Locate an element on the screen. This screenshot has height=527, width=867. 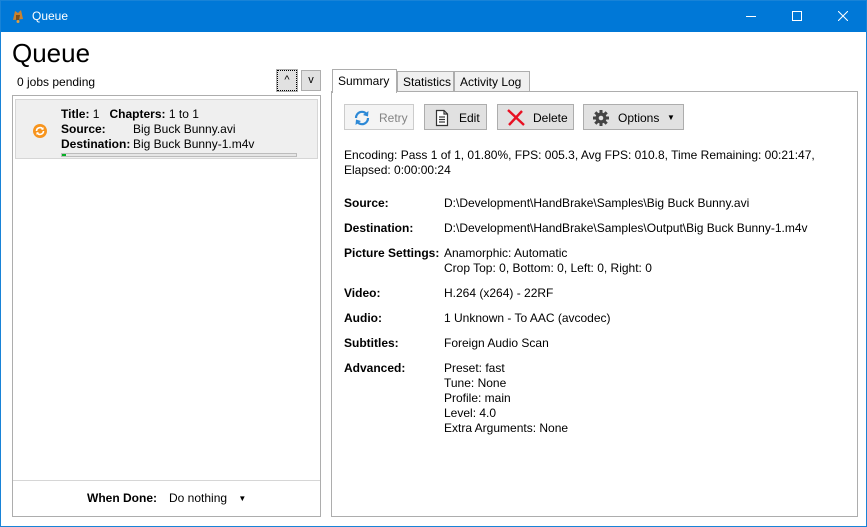
when-done-value: Do nothing is located at coordinates (198, 498).